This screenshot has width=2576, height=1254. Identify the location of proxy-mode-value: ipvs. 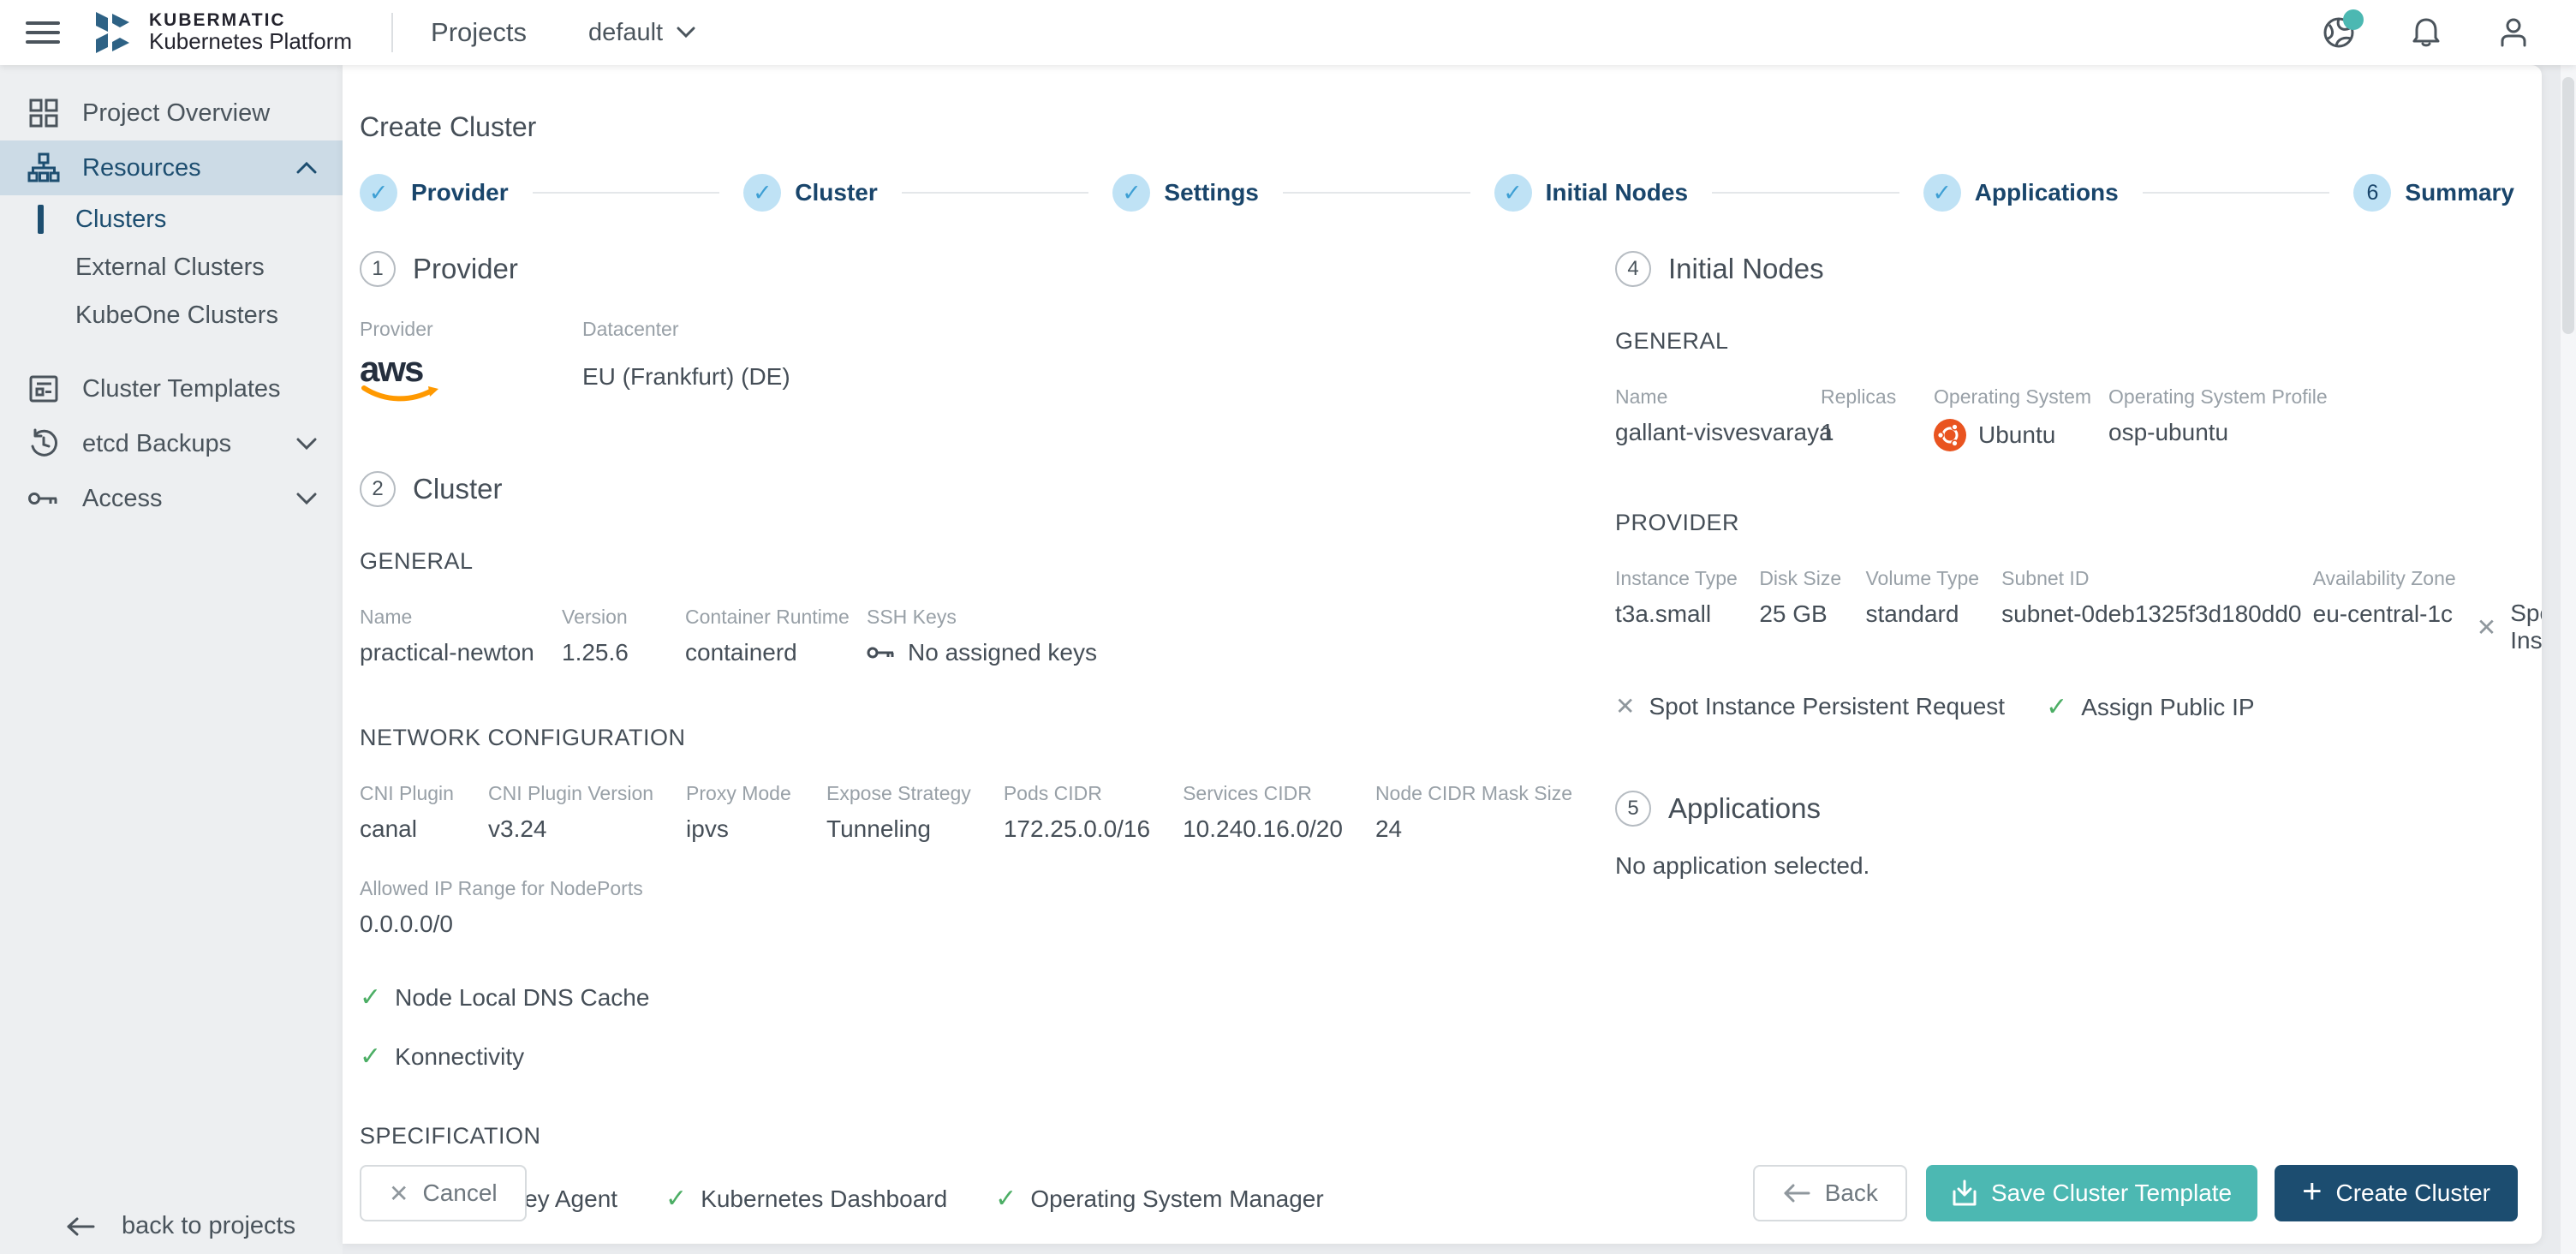
(708, 828).